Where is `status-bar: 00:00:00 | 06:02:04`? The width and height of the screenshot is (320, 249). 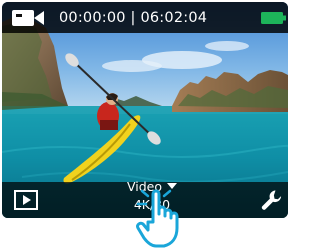
status-bar: 00:00:00 | 06:02:04 is located at coordinates (145, 17).